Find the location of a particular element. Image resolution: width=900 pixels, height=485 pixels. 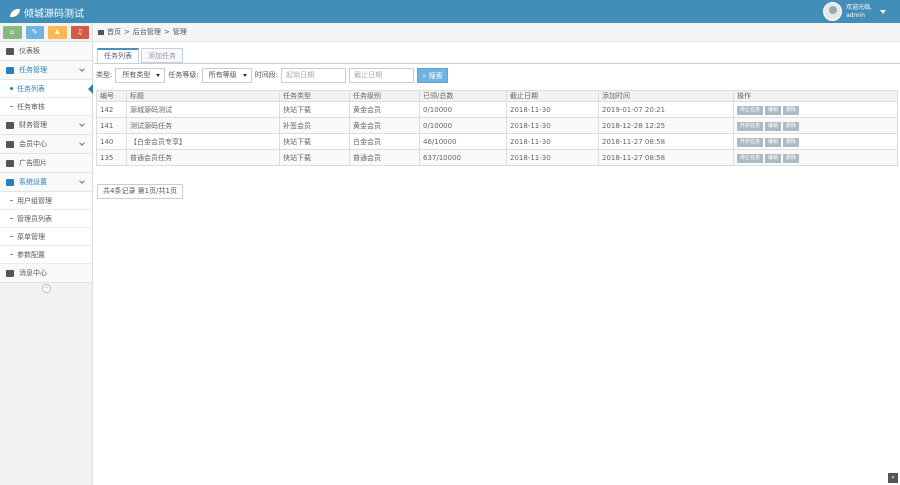

col-level: 任务级别 is located at coordinates (384, 96).